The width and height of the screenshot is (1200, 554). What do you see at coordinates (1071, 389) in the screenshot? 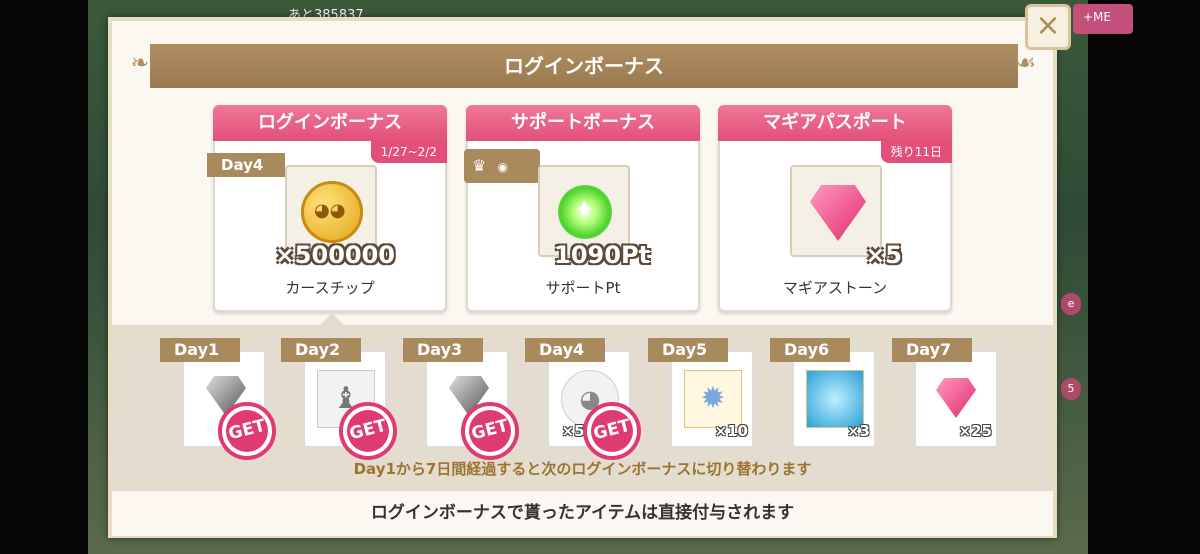
I see `side-chip: 5` at bounding box center [1071, 389].